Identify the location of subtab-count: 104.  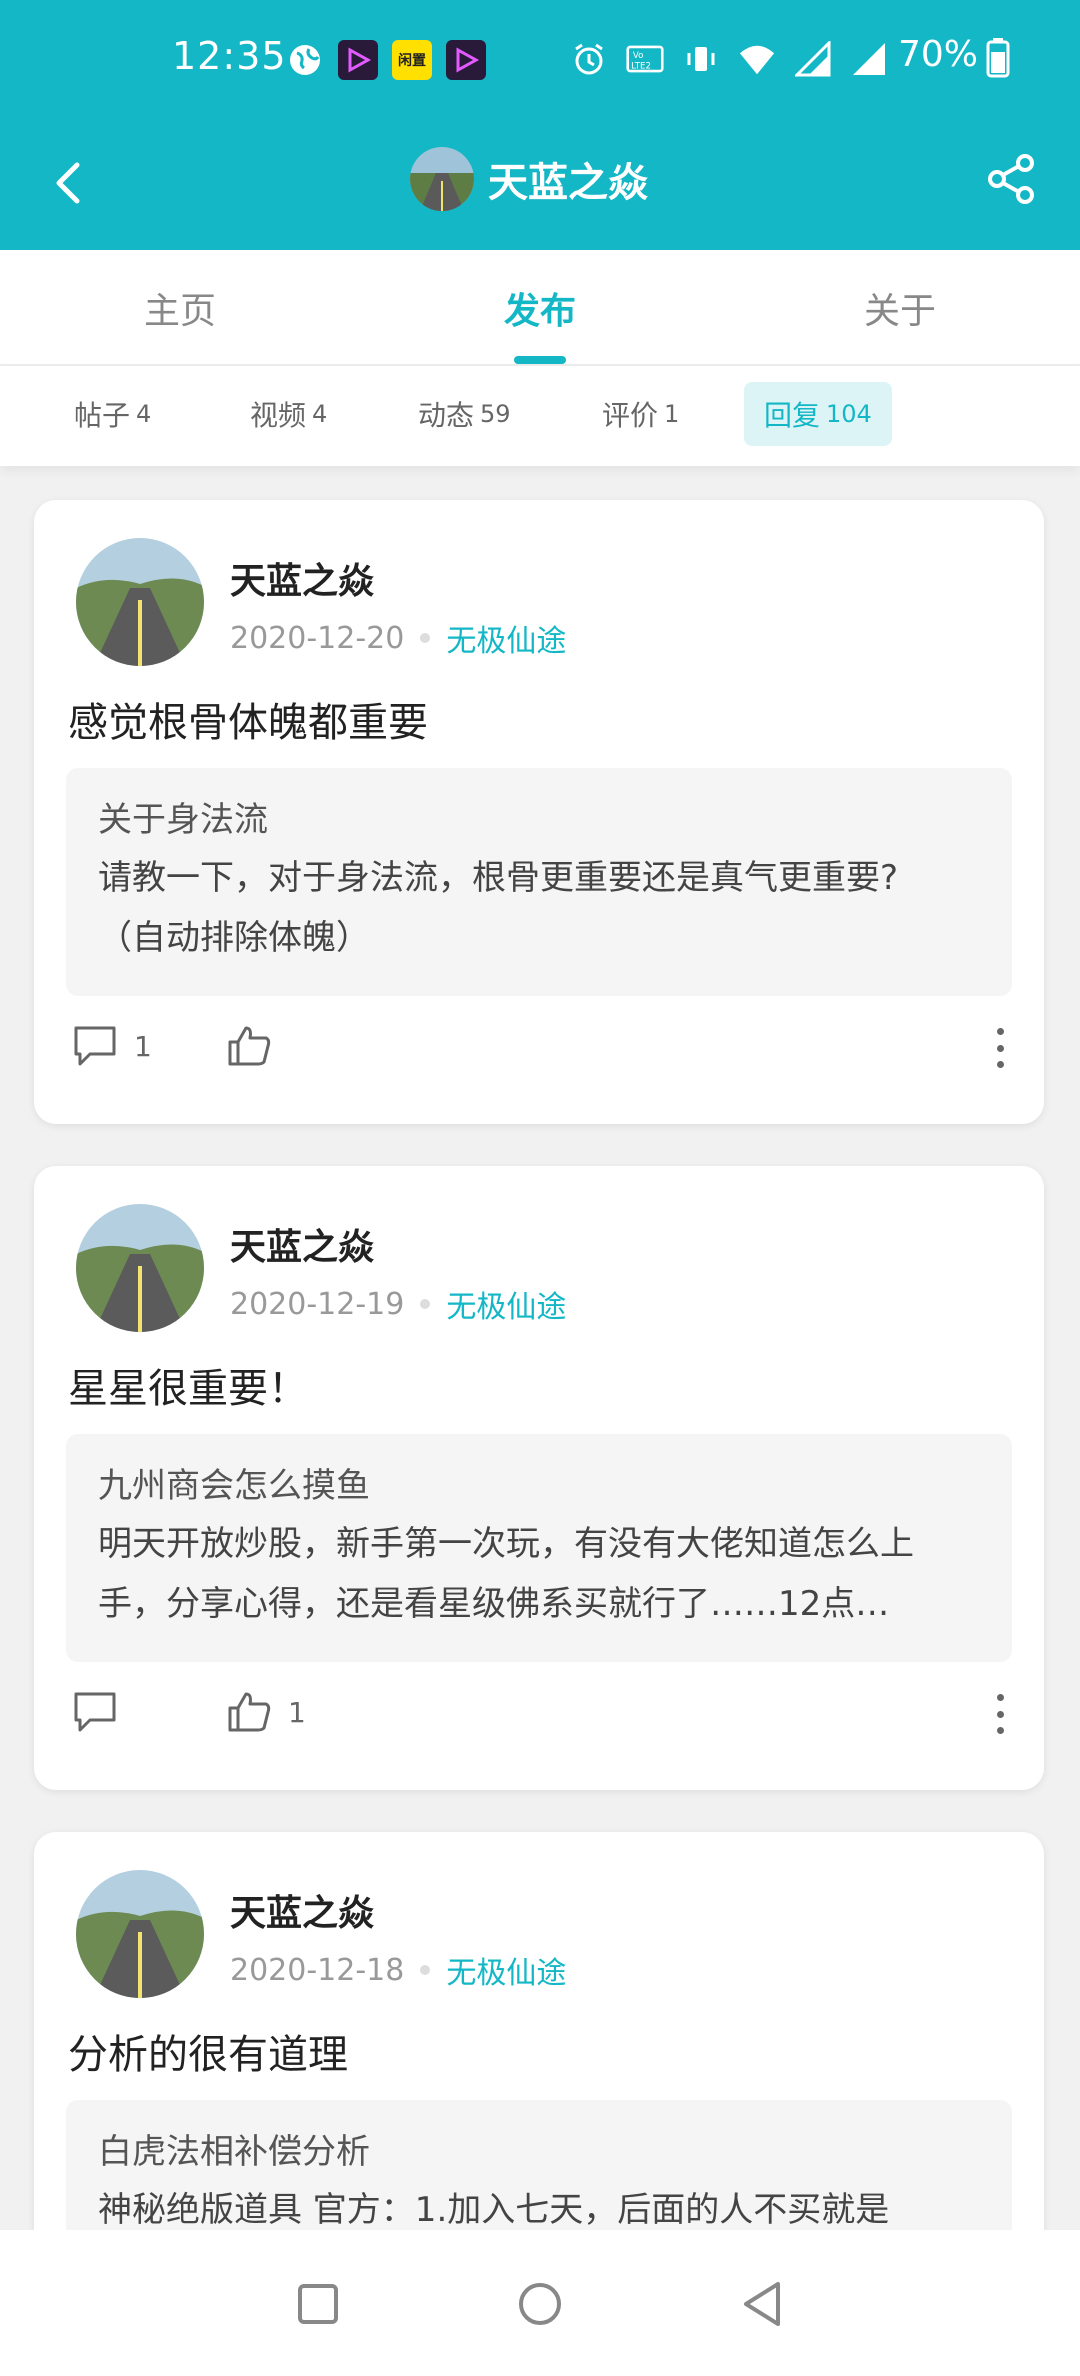
(849, 414).